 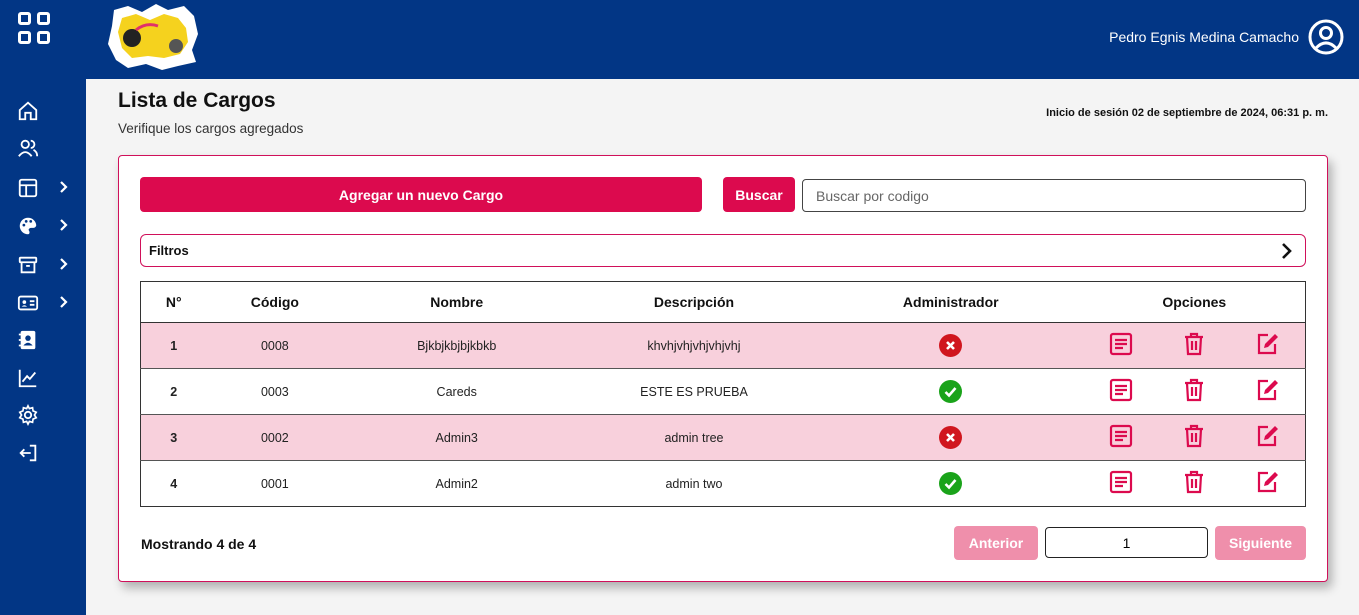 What do you see at coordinates (1260, 543) in the screenshot?
I see `next-page-button: Siguiente` at bounding box center [1260, 543].